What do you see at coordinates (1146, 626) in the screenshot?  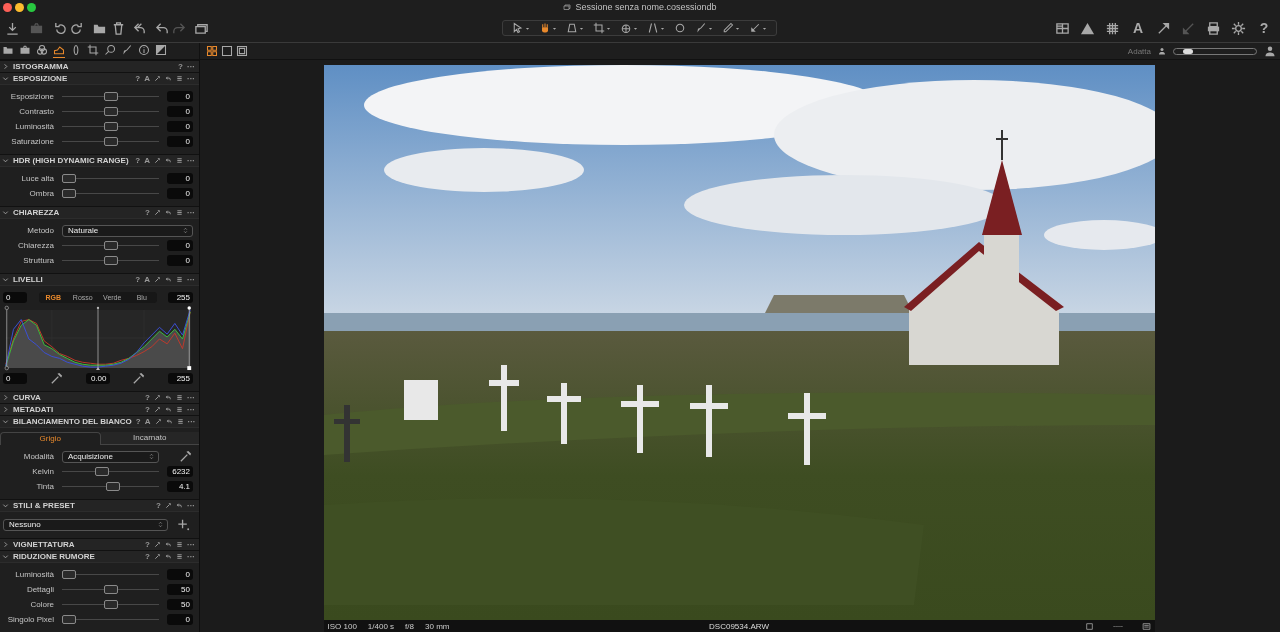 I see `thumbnail-icon` at bounding box center [1146, 626].